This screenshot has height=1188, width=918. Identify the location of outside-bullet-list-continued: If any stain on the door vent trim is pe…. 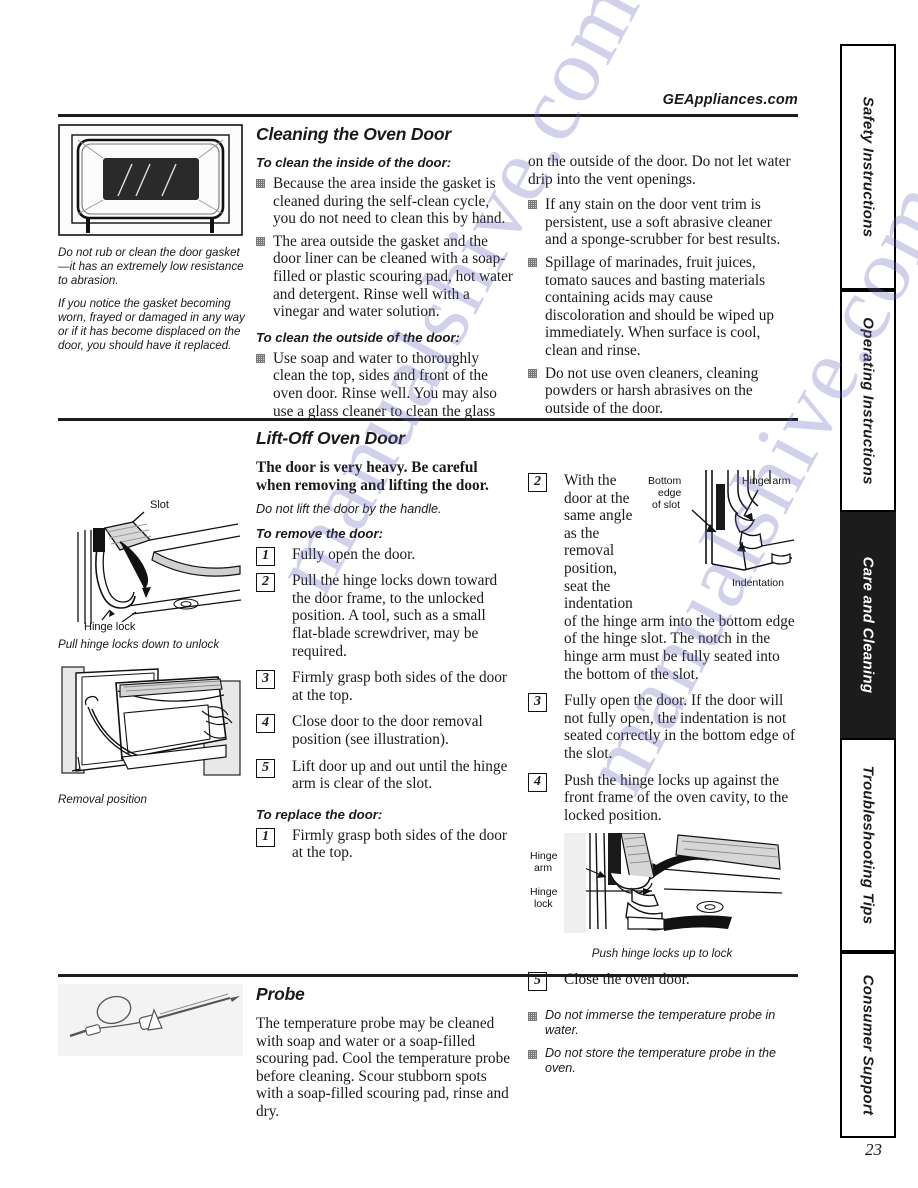
(662, 306).